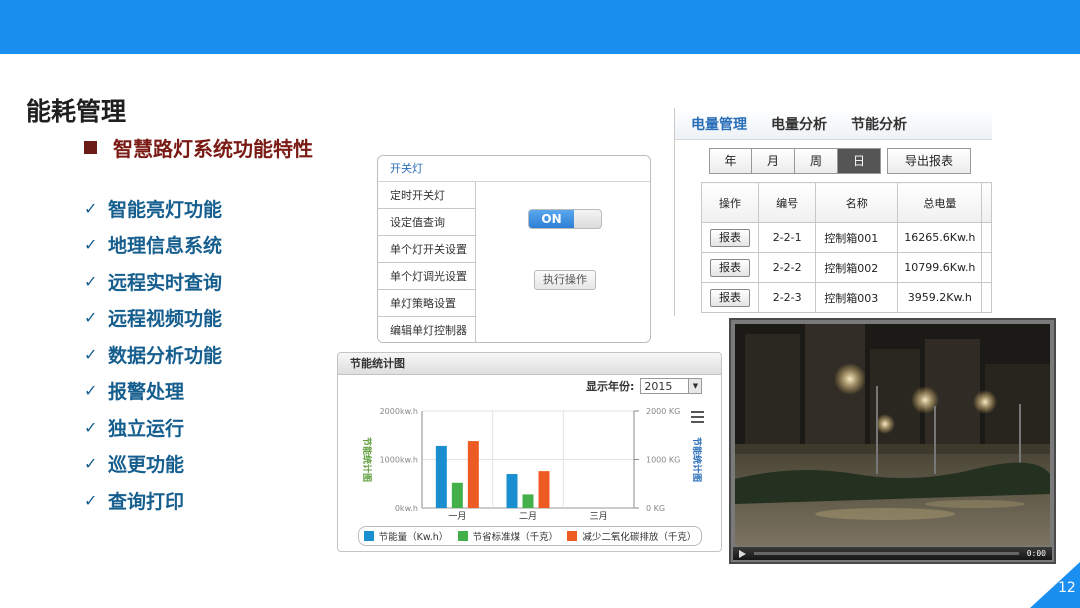 Image resolution: width=1080 pixels, height=608 pixels. Describe the element at coordinates (940, 267) in the screenshot. I see `row-total: 10799.6Kw.h` at that location.